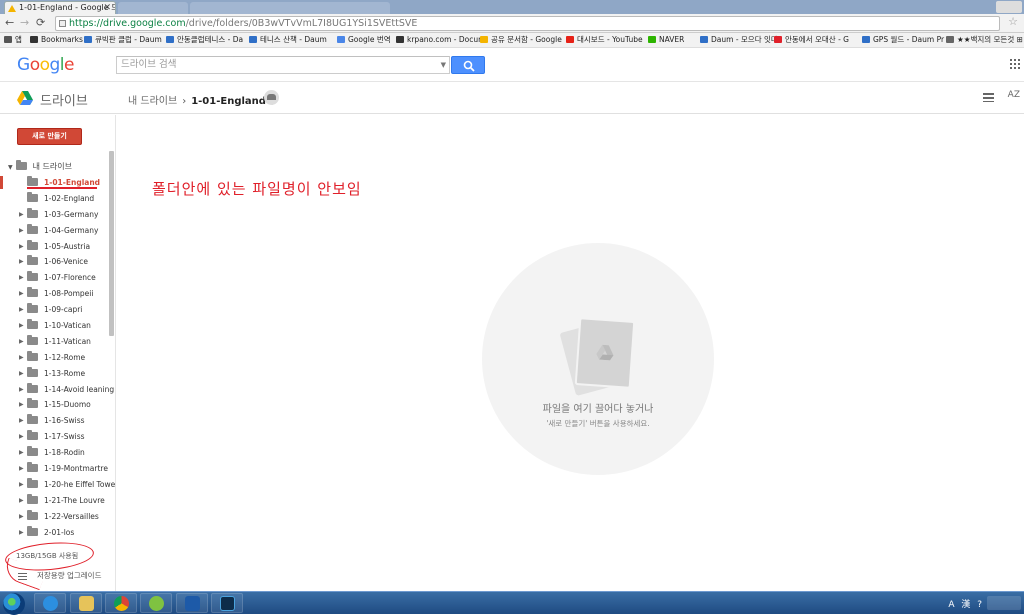 The height and width of the screenshot is (615, 1024). Describe the element at coordinates (1013, 21) in the screenshot. I see `bookmark-star-icon: ☆` at that location.